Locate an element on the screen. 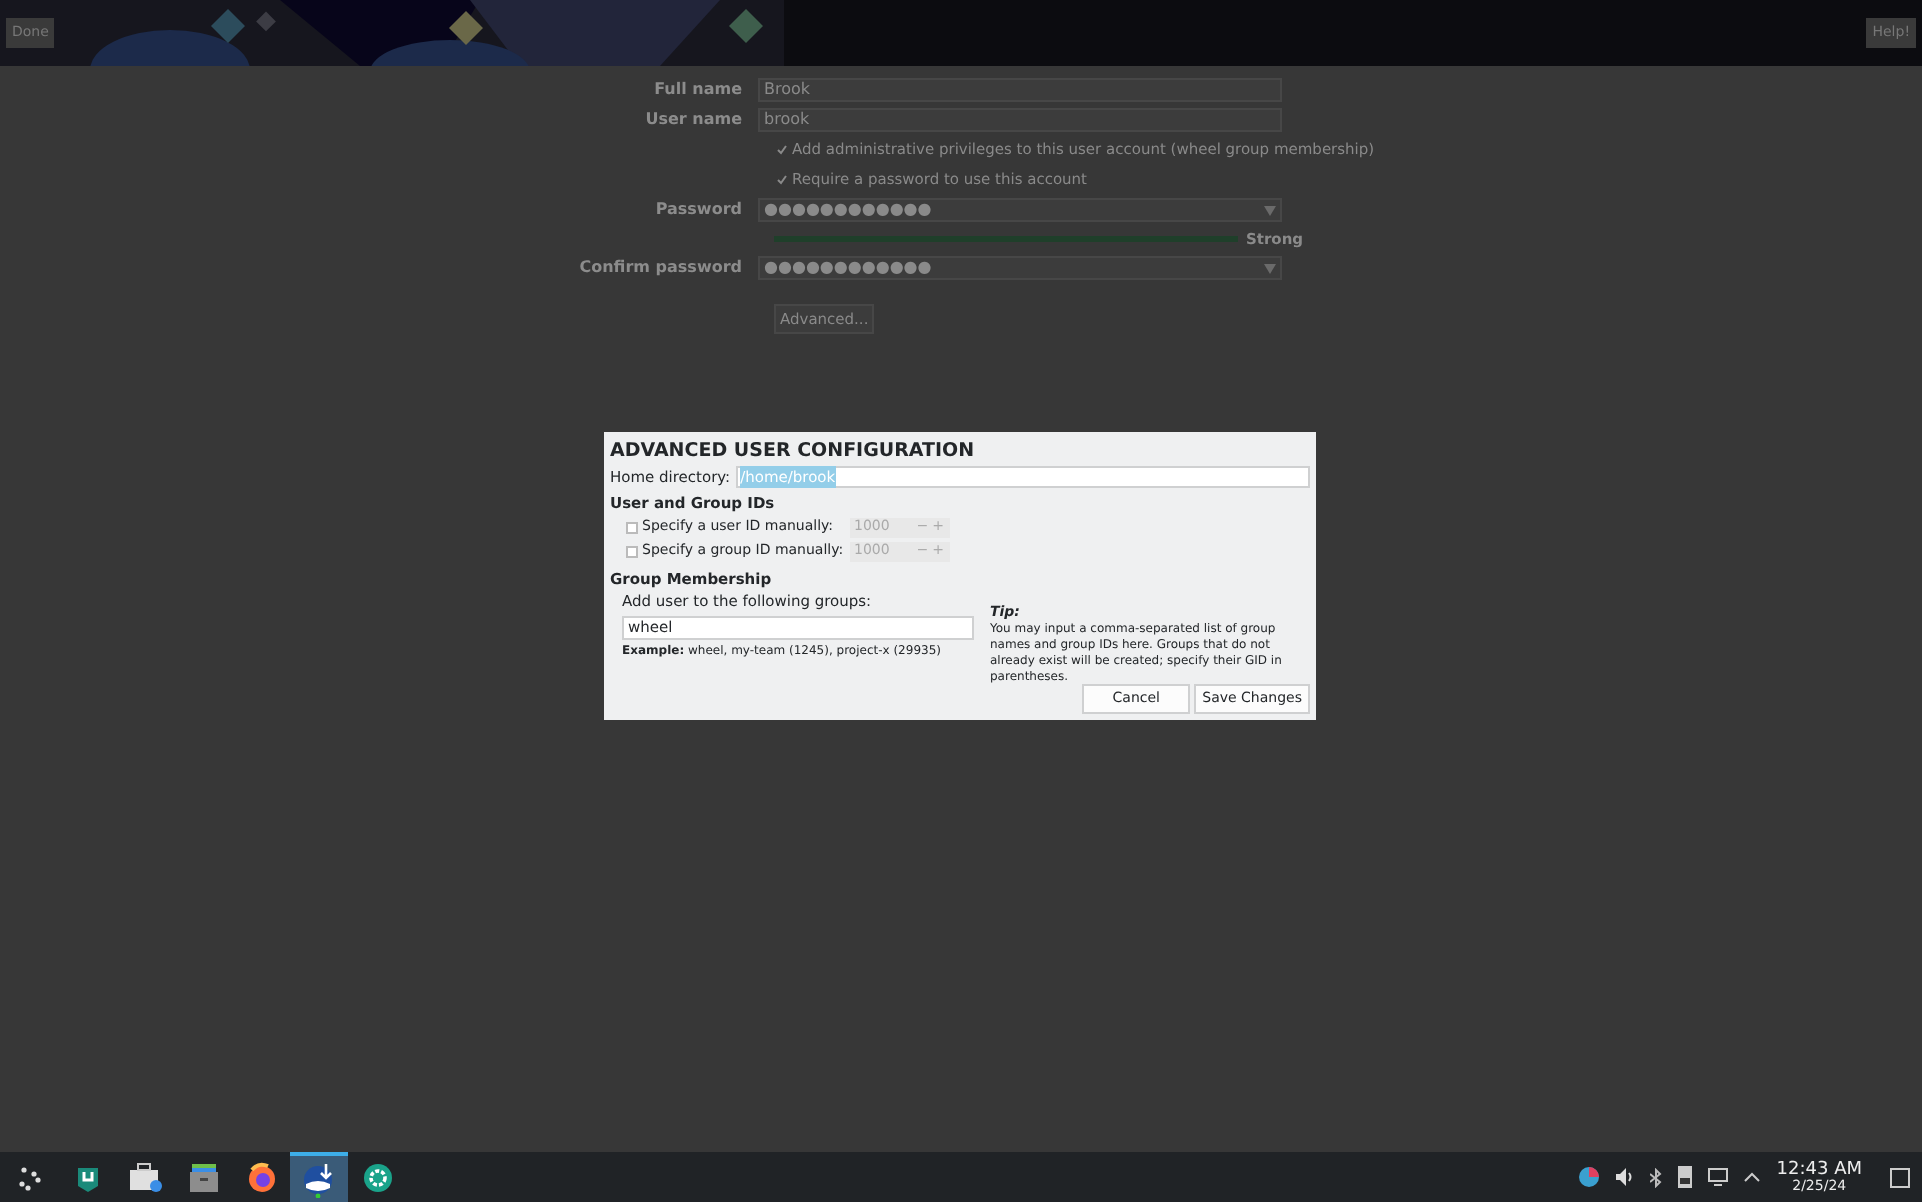  gear-icon is located at coordinates (377, 1177).